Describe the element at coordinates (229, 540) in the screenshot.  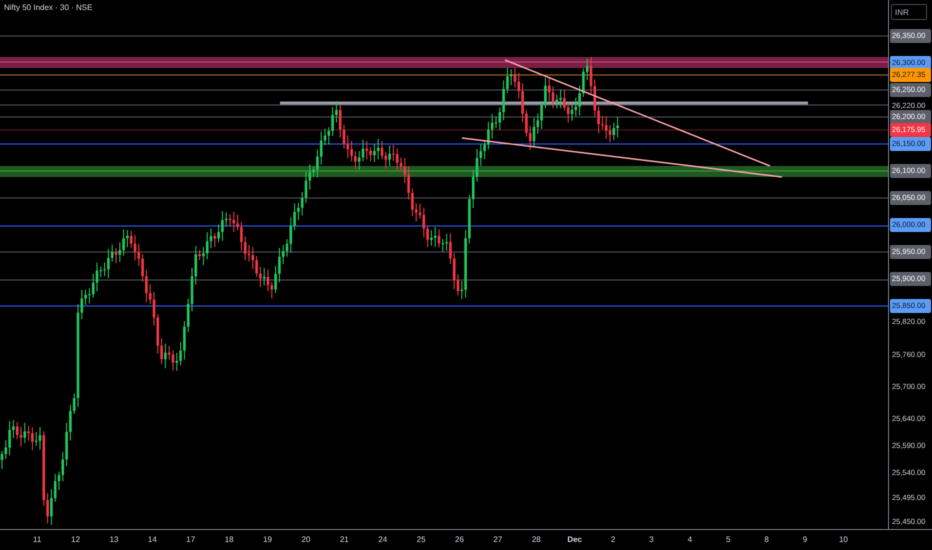
I see `date-label: 18` at that location.